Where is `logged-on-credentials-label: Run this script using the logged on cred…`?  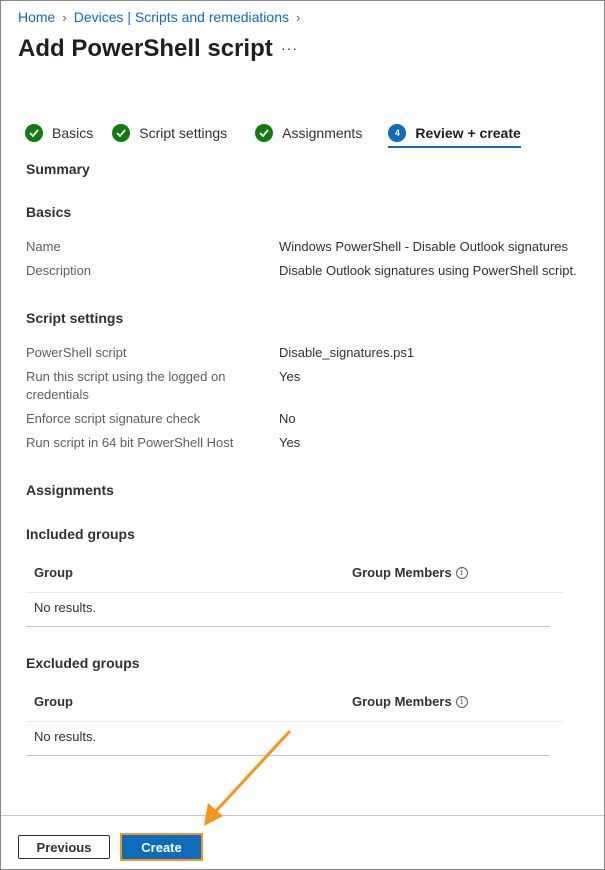
logged-on-credentials-label: Run this script using the logged on cred… is located at coordinates (126, 385).